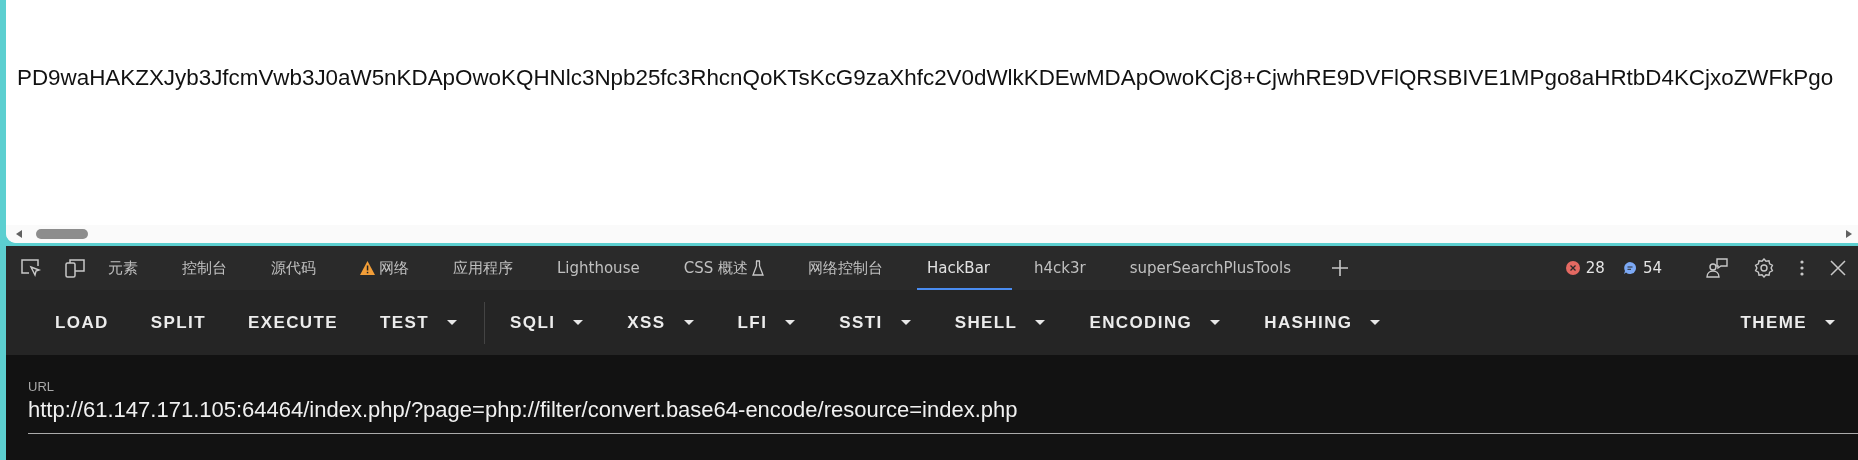  What do you see at coordinates (62, 234) in the screenshot?
I see `scrollbar-thumb` at bounding box center [62, 234].